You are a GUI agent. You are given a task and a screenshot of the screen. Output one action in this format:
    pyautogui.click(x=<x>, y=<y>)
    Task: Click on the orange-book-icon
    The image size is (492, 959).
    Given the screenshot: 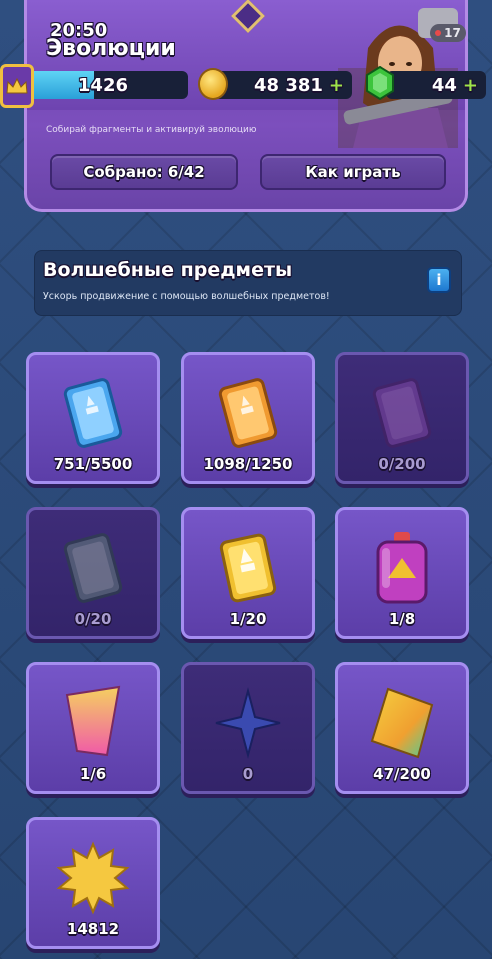 What is the action you would take?
    pyautogui.click(x=248, y=413)
    